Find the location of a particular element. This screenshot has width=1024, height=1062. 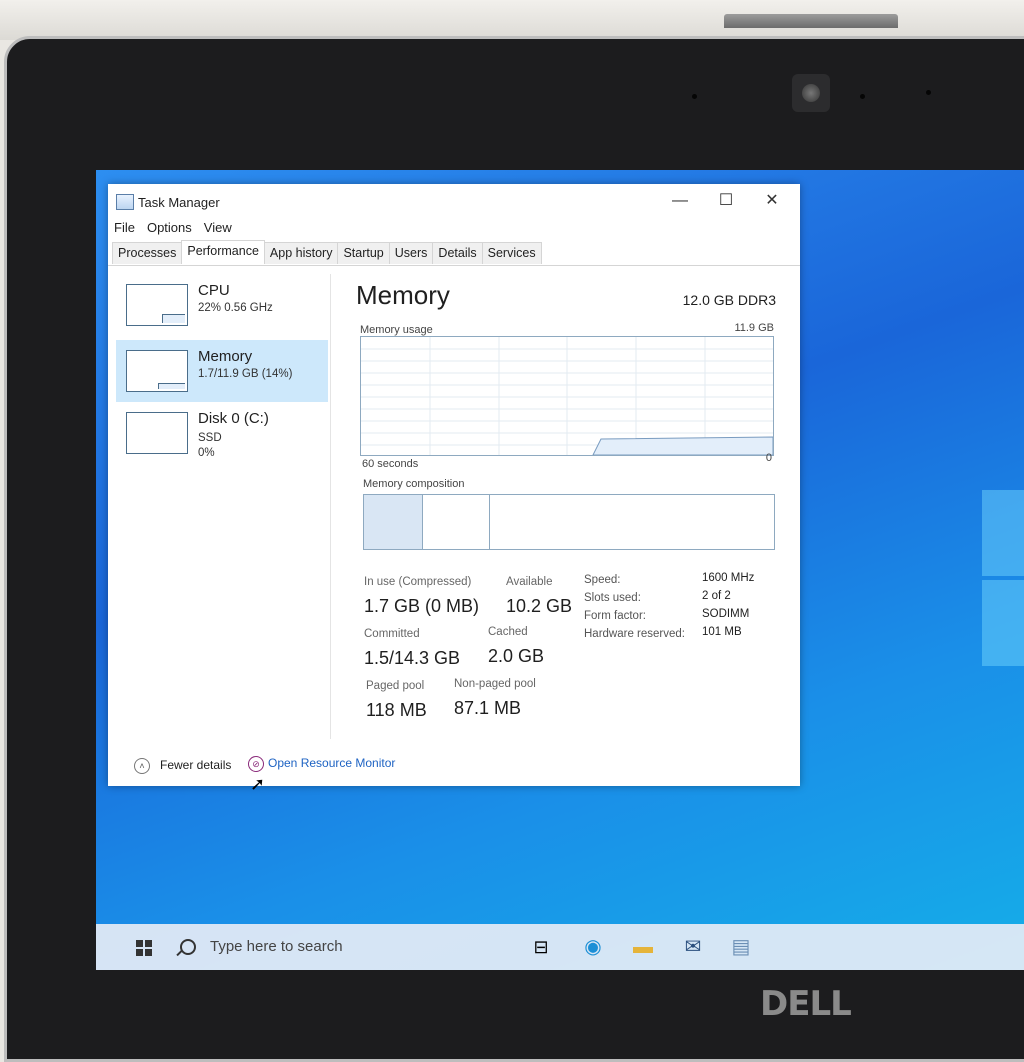

disk-thumbnail-graph is located at coordinates (157, 433).